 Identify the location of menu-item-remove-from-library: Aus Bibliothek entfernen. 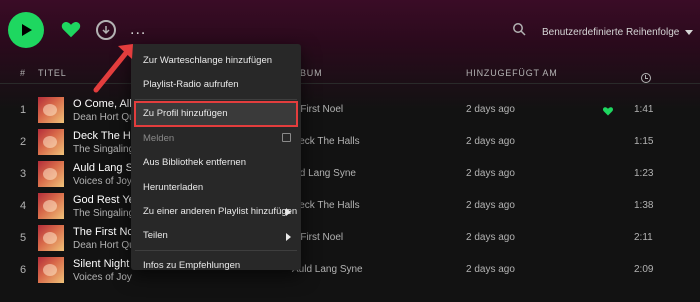
(216, 163).